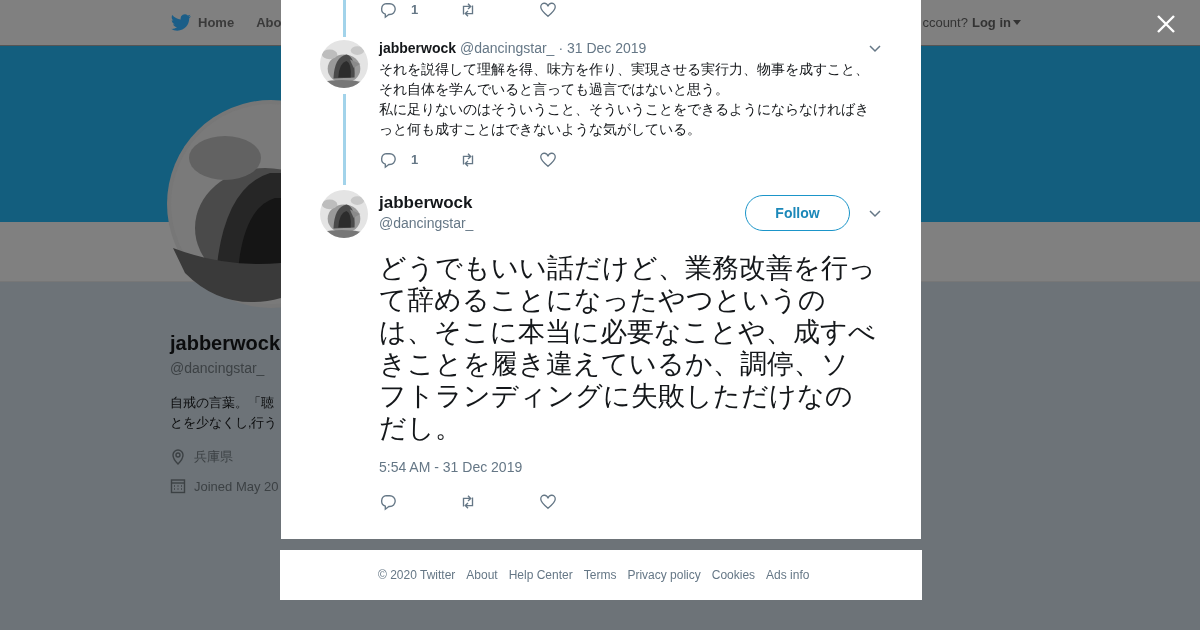  I want to click on caret-icon, so click(1016, 22).